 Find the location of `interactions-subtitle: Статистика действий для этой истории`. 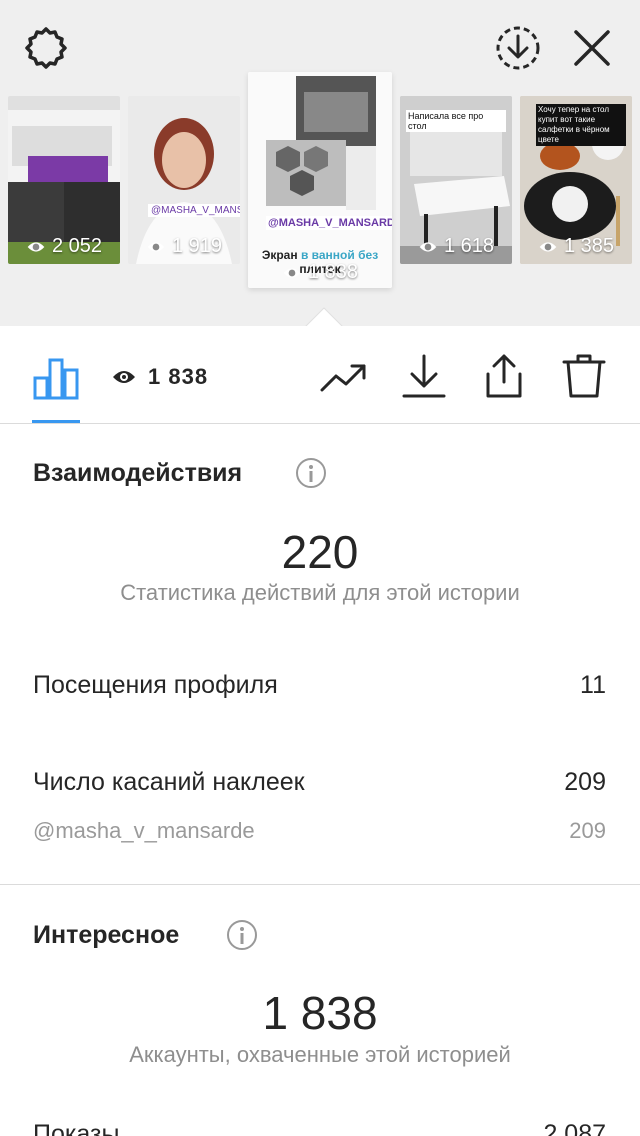

interactions-subtitle: Статистика действий для этой истории is located at coordinates (320, 592).